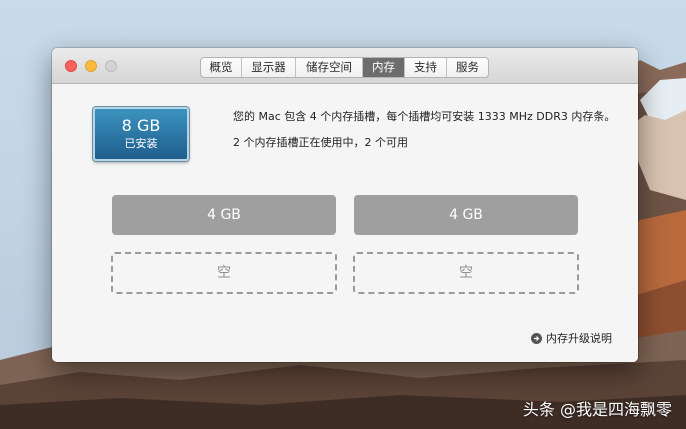 The height and width of the screenshot is (429, 686). What do you see at coordinates (141, 125) in the screenshot?
I see `memory-total: 8 GB` at bounding box center [141, 125].